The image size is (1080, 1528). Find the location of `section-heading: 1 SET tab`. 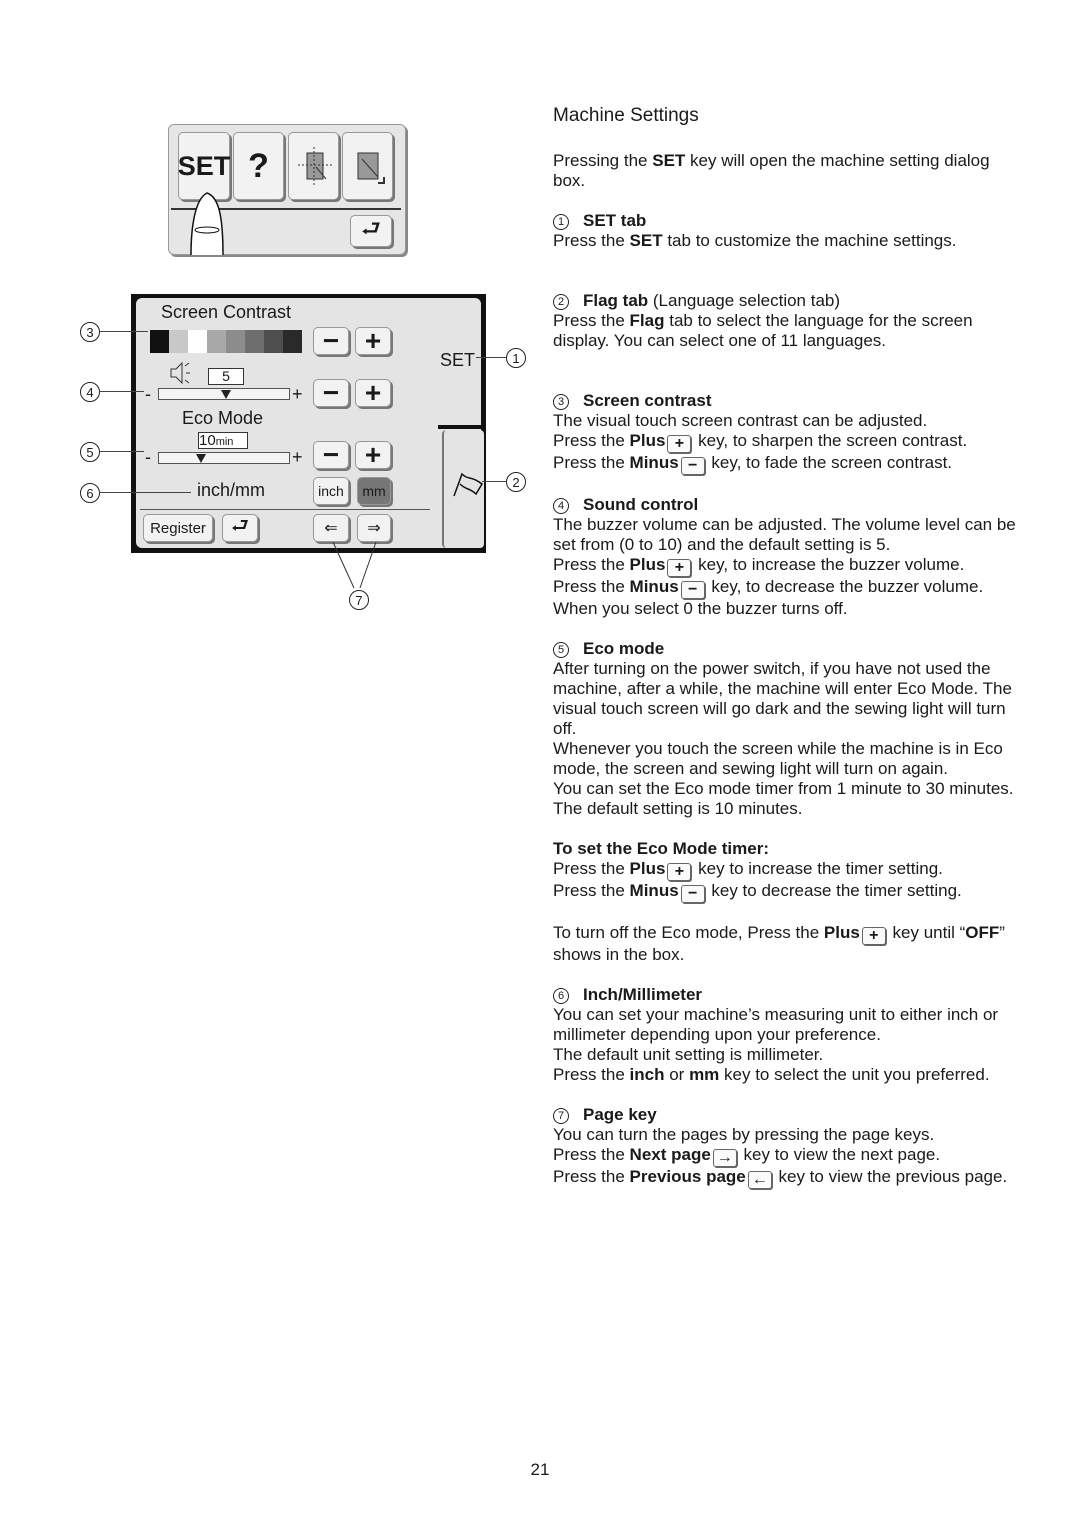

section-heading: 1 SET tab is located at coordinates (788, 221).